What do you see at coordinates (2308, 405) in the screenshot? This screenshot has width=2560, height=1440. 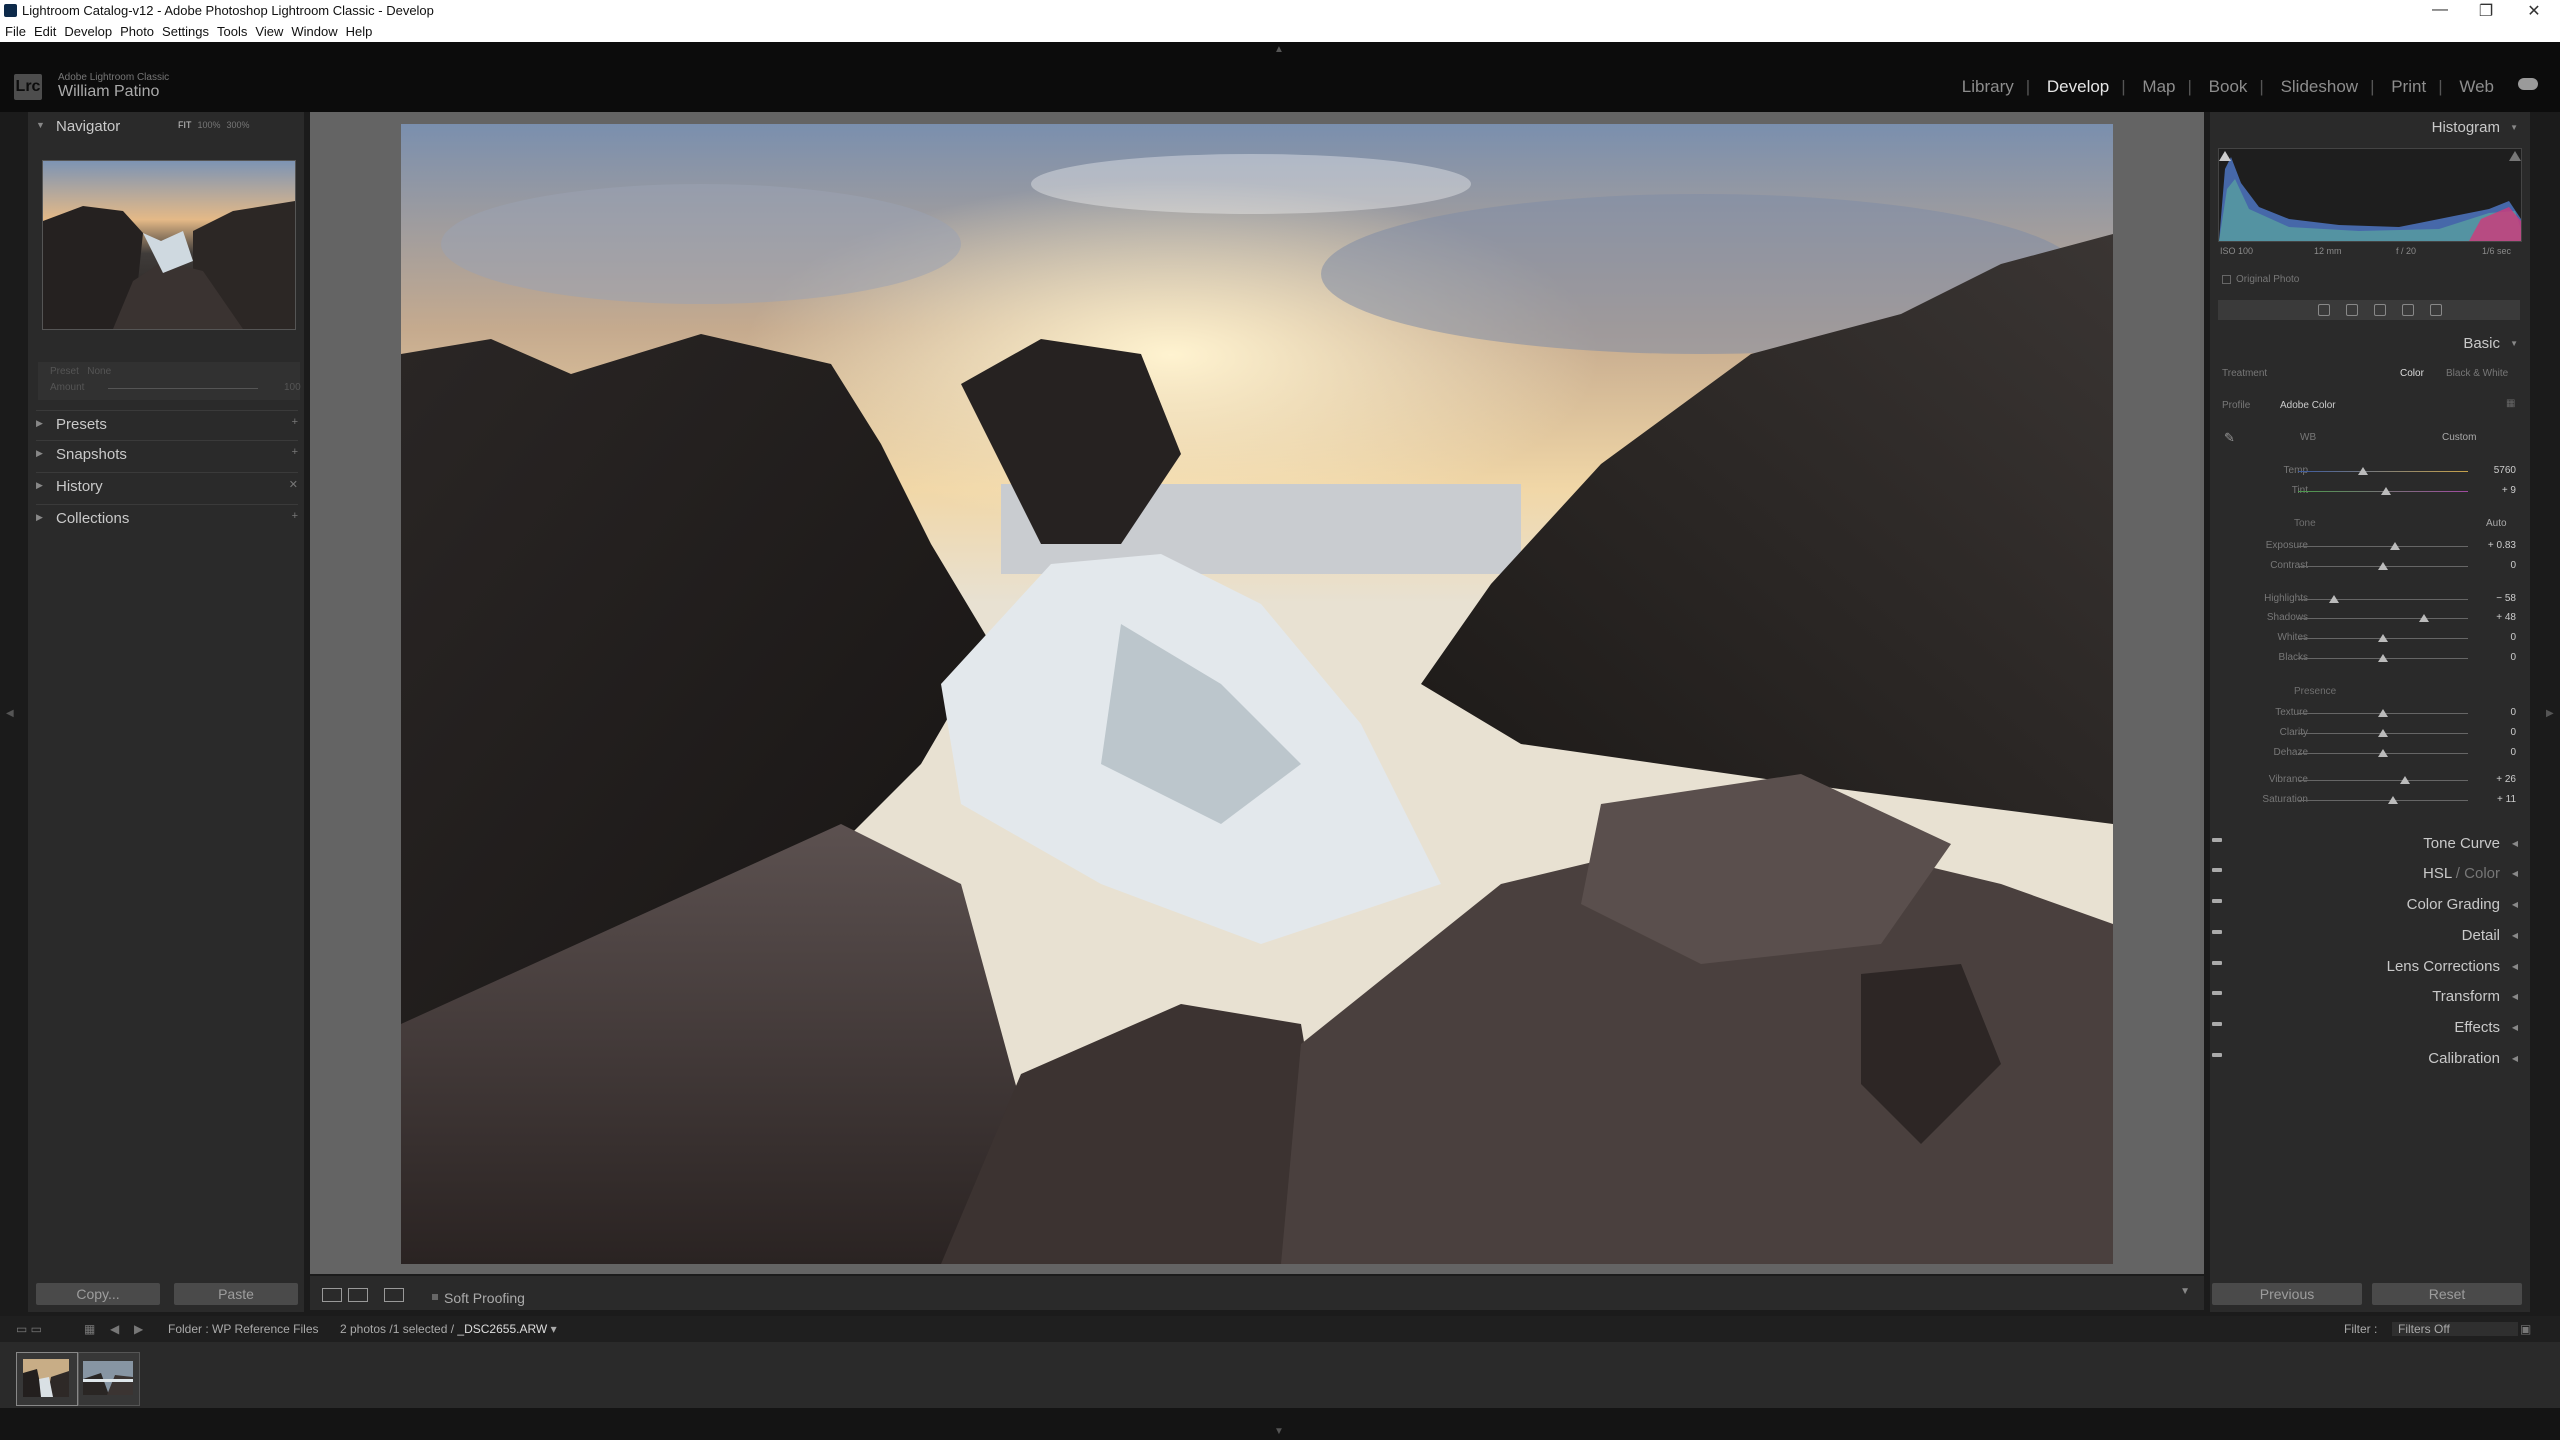 I see `profile-dropdown: Adobe Color` at bounding box center [2308, 405].